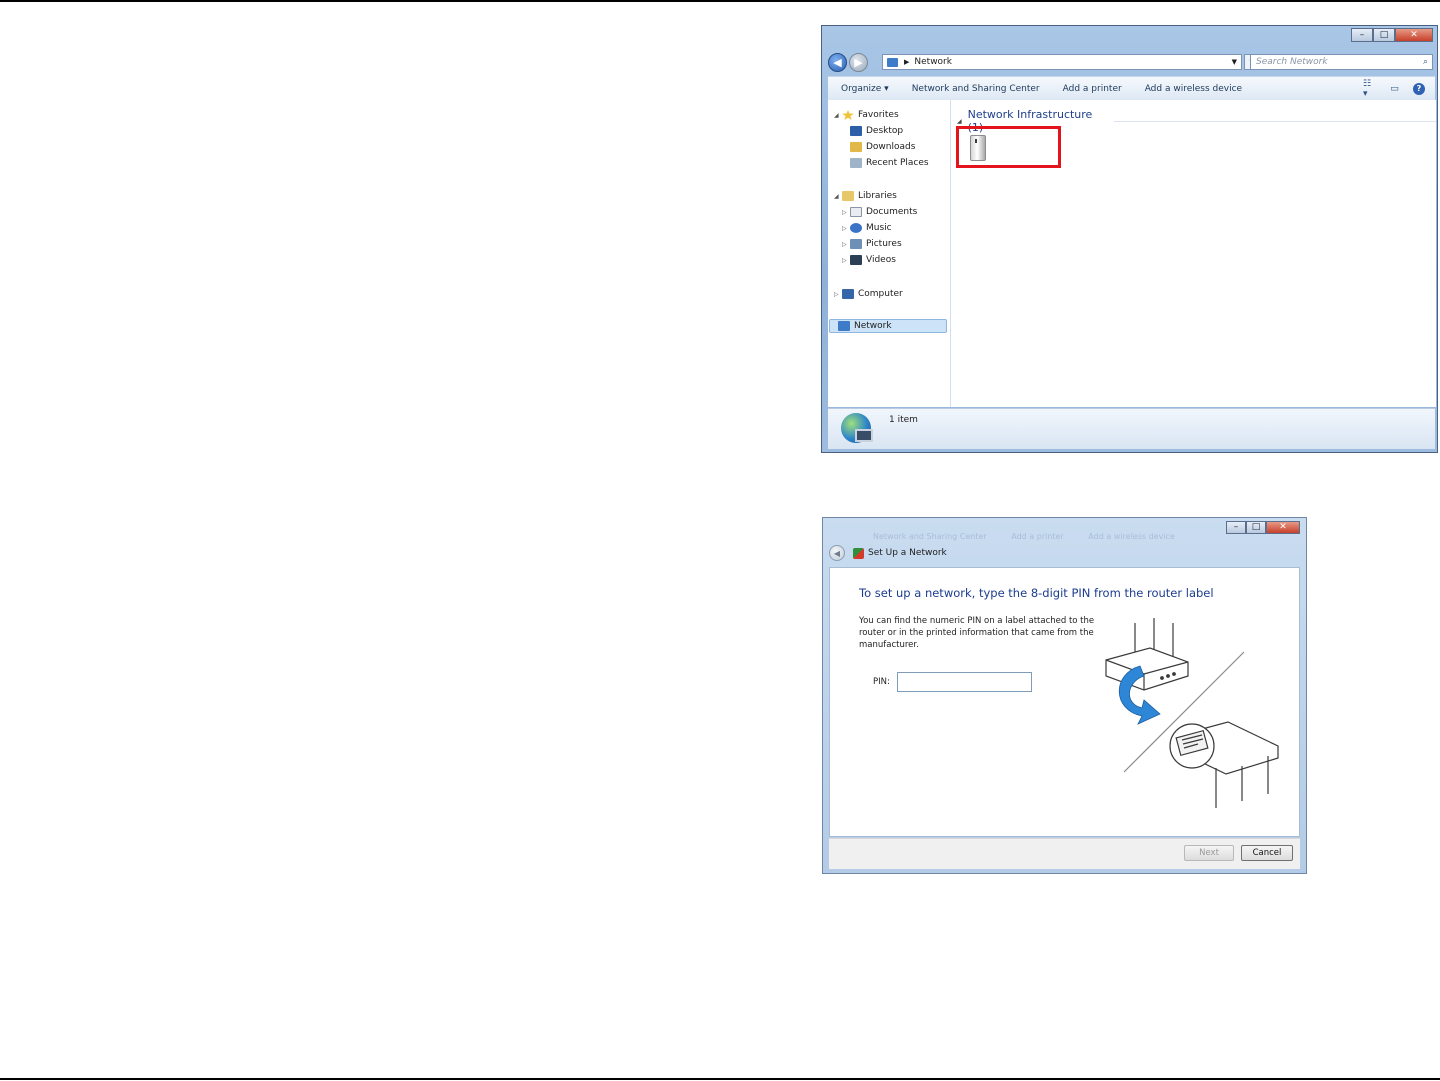 This screenshot has height=1081, width=1440. I want to click on network-globe-icon, so click(857, 428).